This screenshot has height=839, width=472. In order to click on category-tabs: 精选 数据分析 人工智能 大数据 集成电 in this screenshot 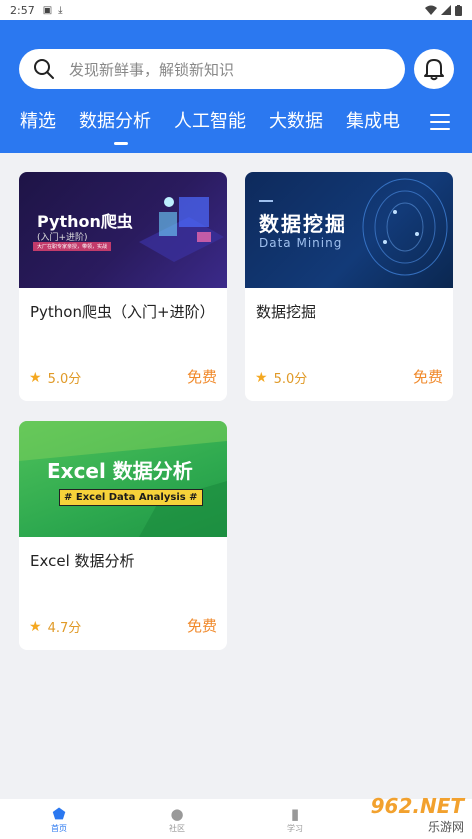, I will do `click(226, 122)`.